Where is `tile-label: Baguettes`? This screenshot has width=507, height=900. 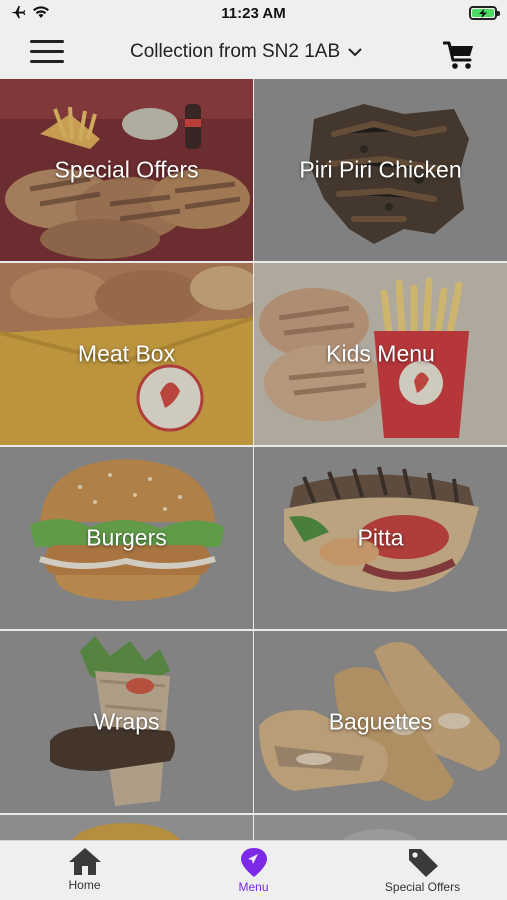
tile-label: Baguettes is located at coordinates (380, 721).